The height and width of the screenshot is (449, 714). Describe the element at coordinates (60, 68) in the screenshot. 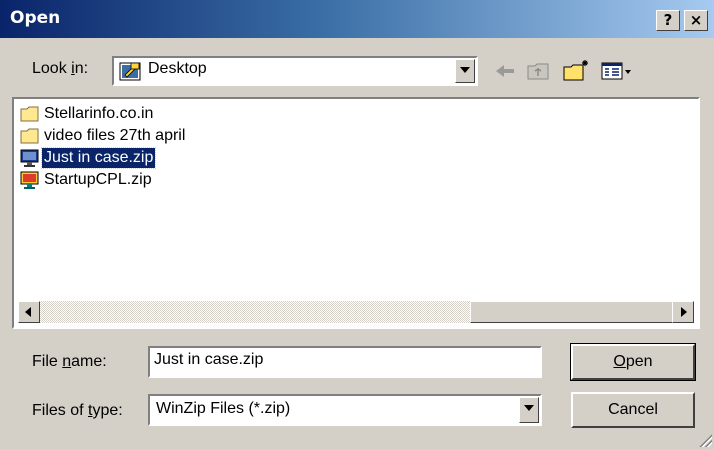

I see `lookin-label: Look in:` at that location.